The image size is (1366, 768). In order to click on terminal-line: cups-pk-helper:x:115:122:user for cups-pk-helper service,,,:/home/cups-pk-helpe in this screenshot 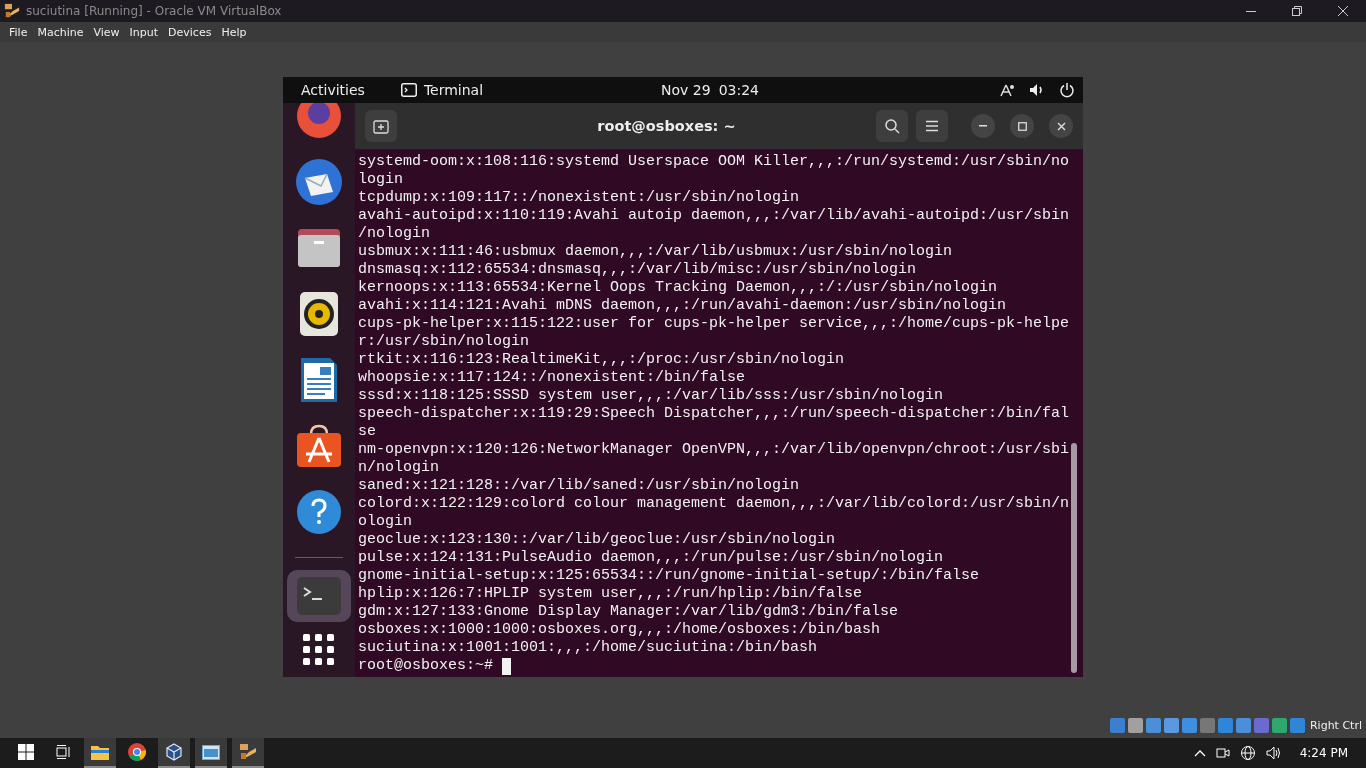, I will do `click(714, 324)`.